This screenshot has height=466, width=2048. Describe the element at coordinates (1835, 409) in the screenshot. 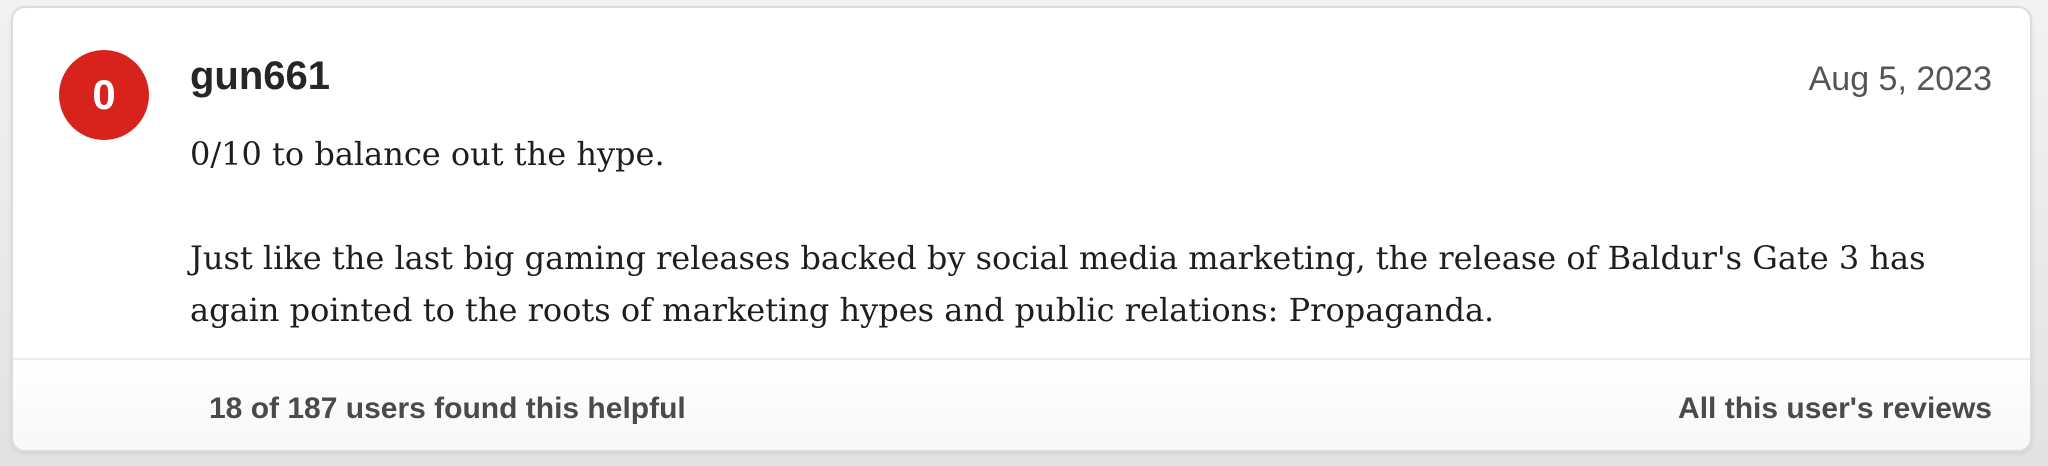

I see `all-user-reviews-link: All this user's reviews` at that location.